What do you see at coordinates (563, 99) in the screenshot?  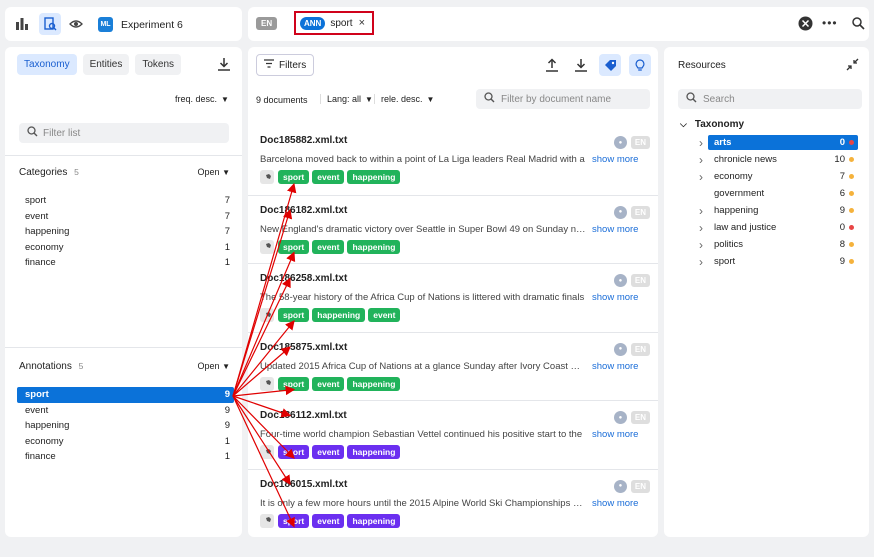 I see `document-filter-input: Filter by document name` at bounding box center [563, 99].